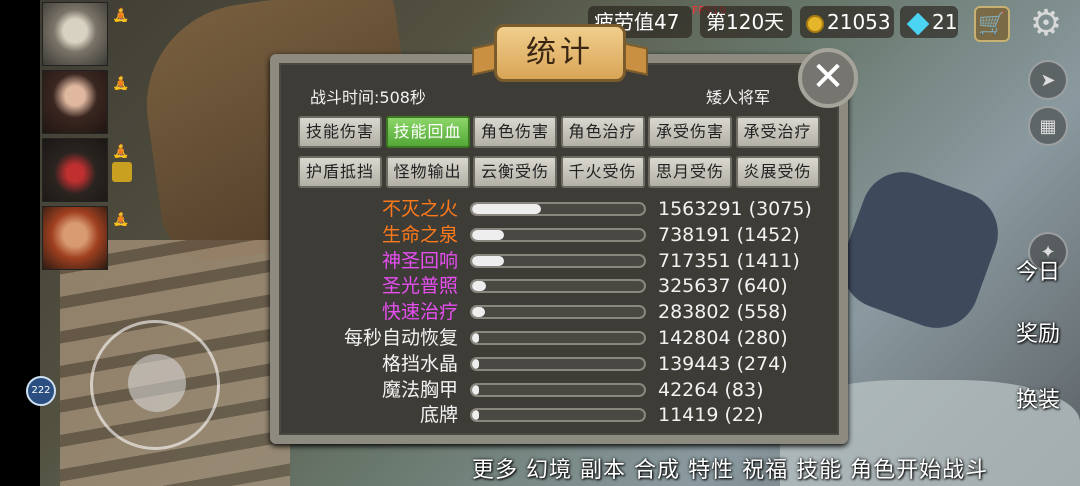 Image resolution: width=1080 pixels, height=486 pixels. Describe the element at coordinates (1038, 332) in the screenshot. I see `reward-button: 奖励` at that location.